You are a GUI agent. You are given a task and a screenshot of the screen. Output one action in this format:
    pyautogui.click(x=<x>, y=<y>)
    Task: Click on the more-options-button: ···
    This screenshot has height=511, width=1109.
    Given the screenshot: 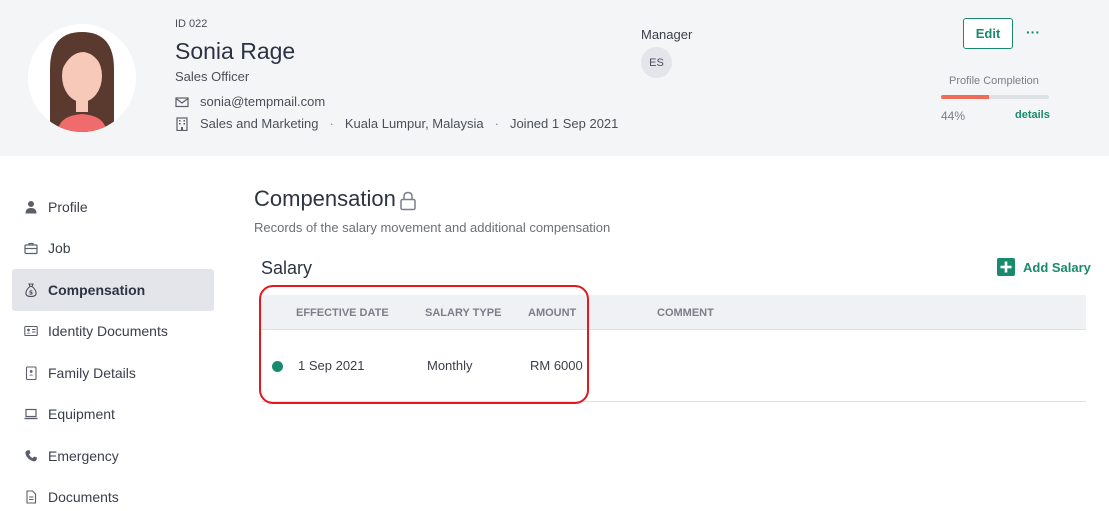 What is the action you would take?
    pyautogui.click(x=1033, y=32)
    